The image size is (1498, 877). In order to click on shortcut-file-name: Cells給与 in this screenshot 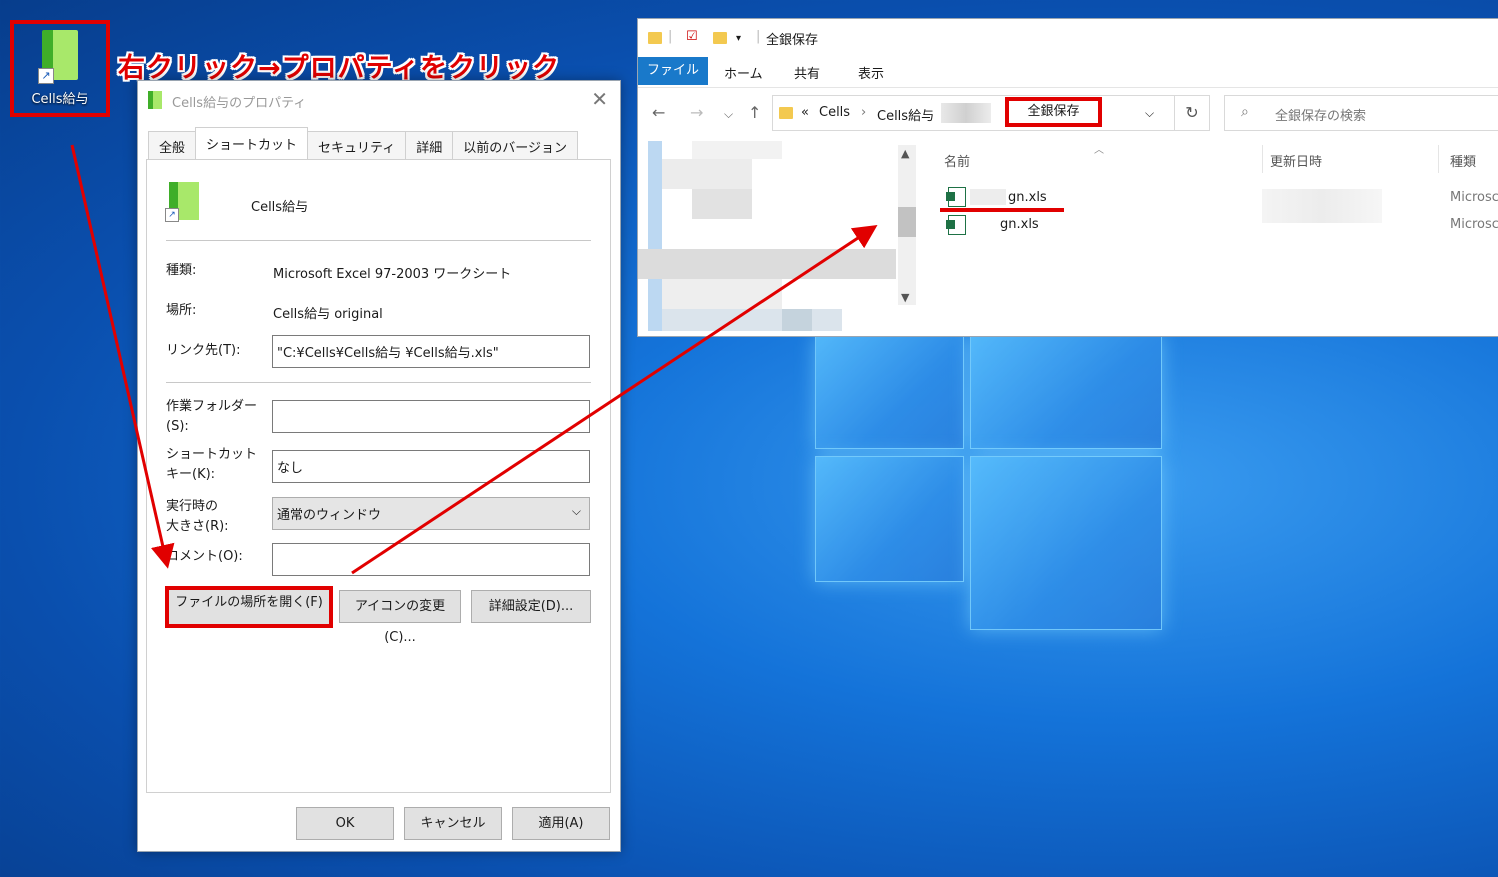, I will do `click(280, 207)`.